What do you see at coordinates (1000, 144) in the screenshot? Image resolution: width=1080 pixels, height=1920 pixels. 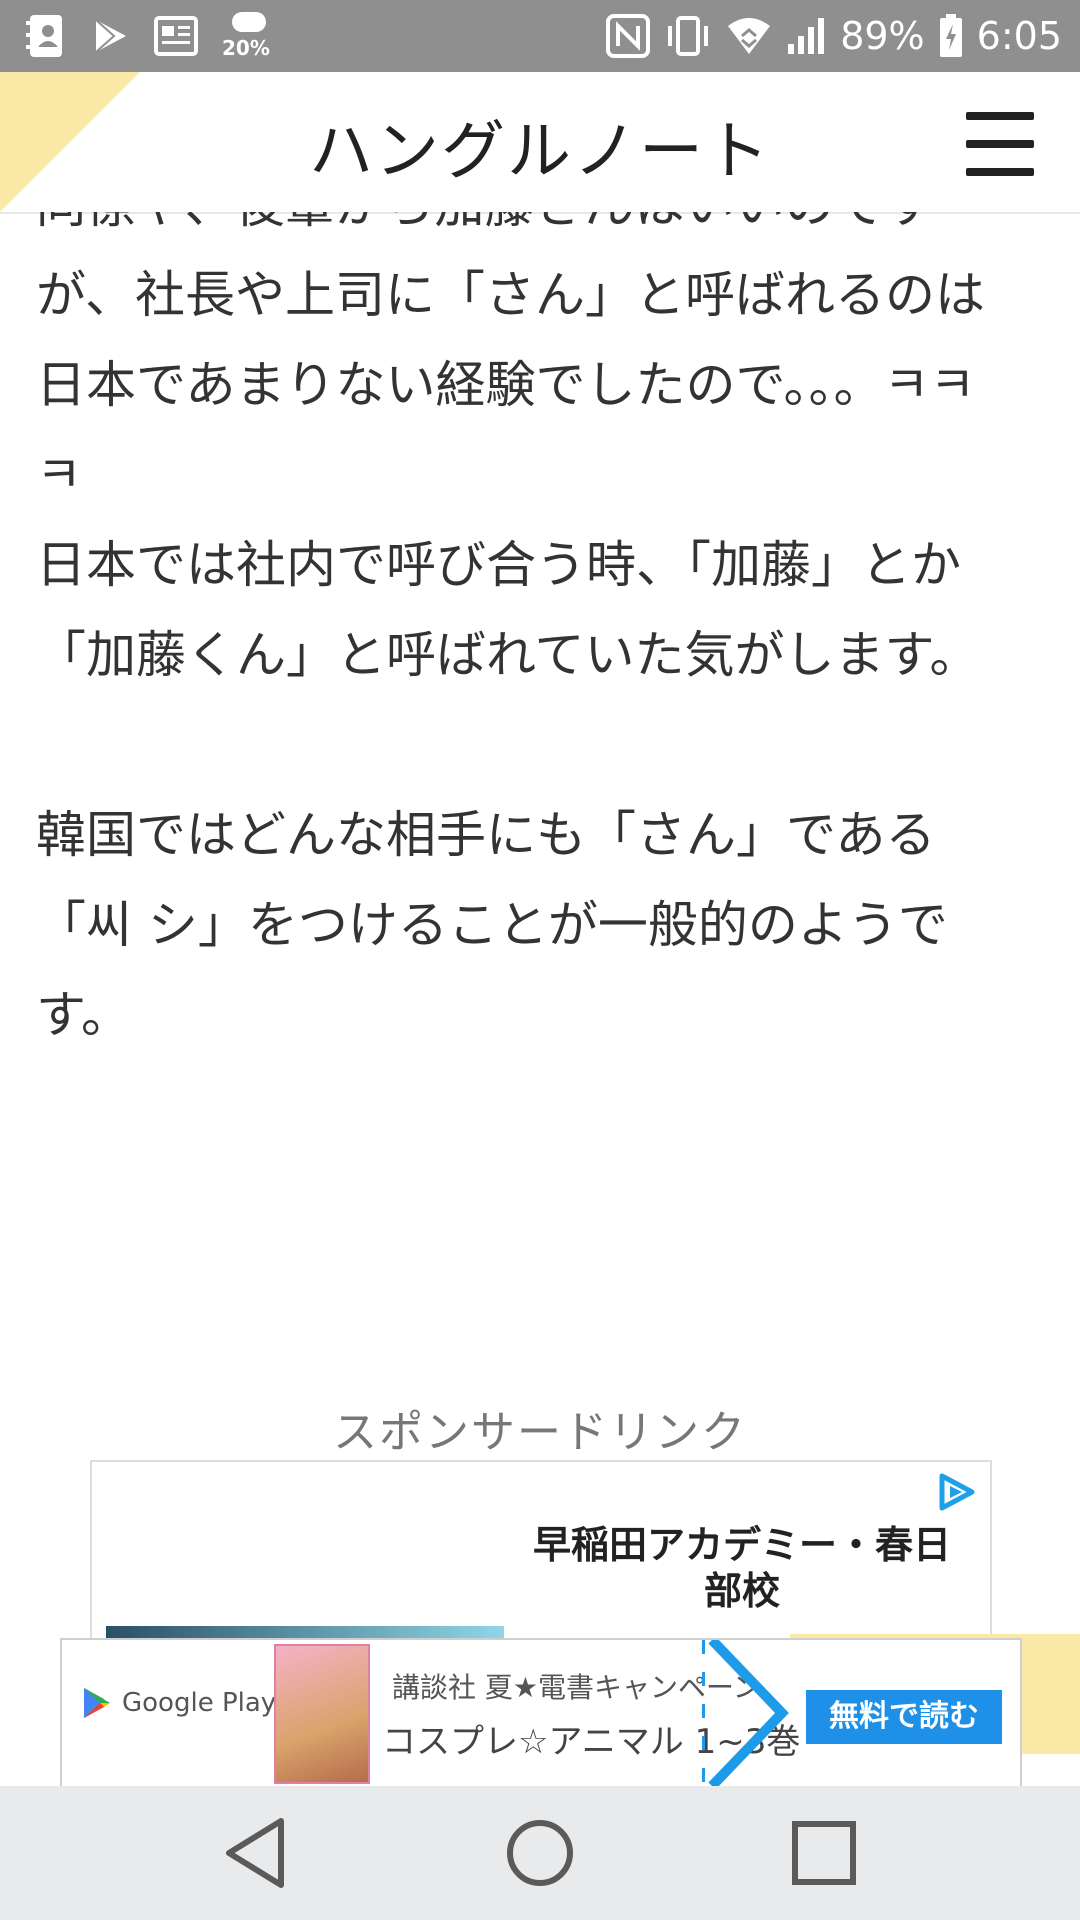 I see `hamburger-menu-icon` at bounding box center [1000, 144].